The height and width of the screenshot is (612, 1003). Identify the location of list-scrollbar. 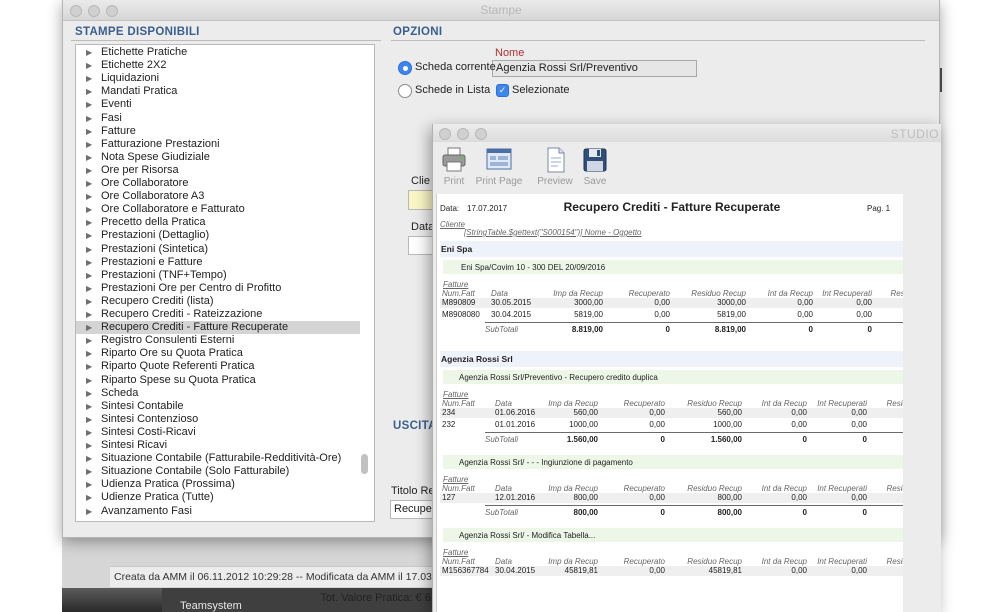
(364, 464).